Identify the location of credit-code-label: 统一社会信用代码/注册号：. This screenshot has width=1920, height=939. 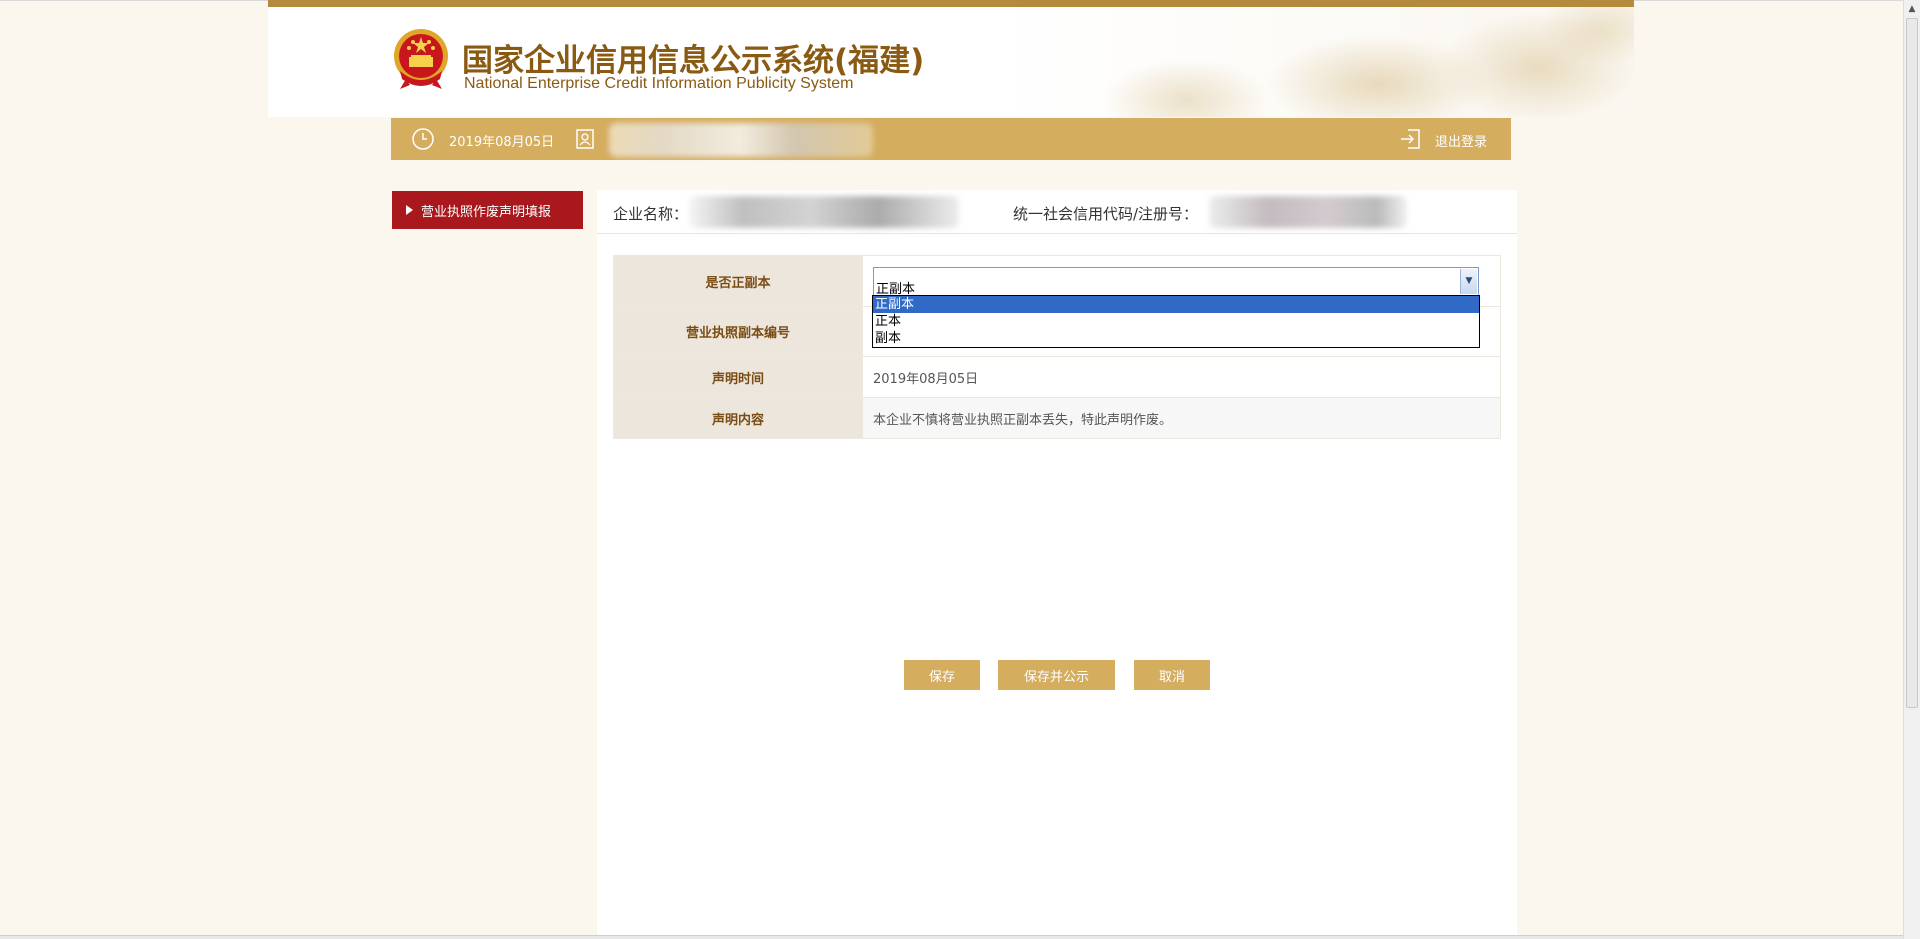
(1106, 214).